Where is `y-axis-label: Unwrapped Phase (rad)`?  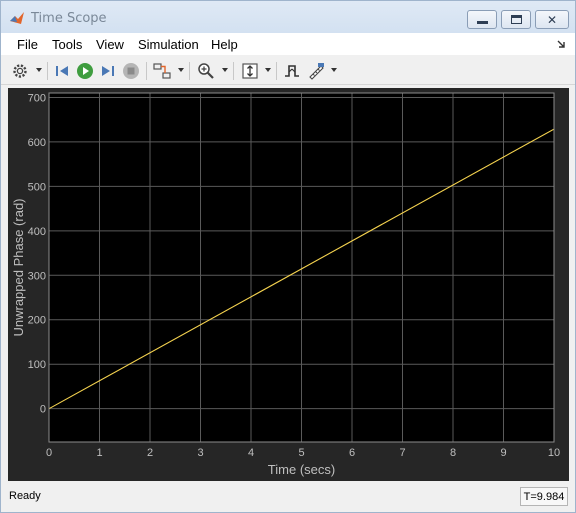
y-axis-label: Unwrapped Phase (rad) is located at coordinates (18, 267).